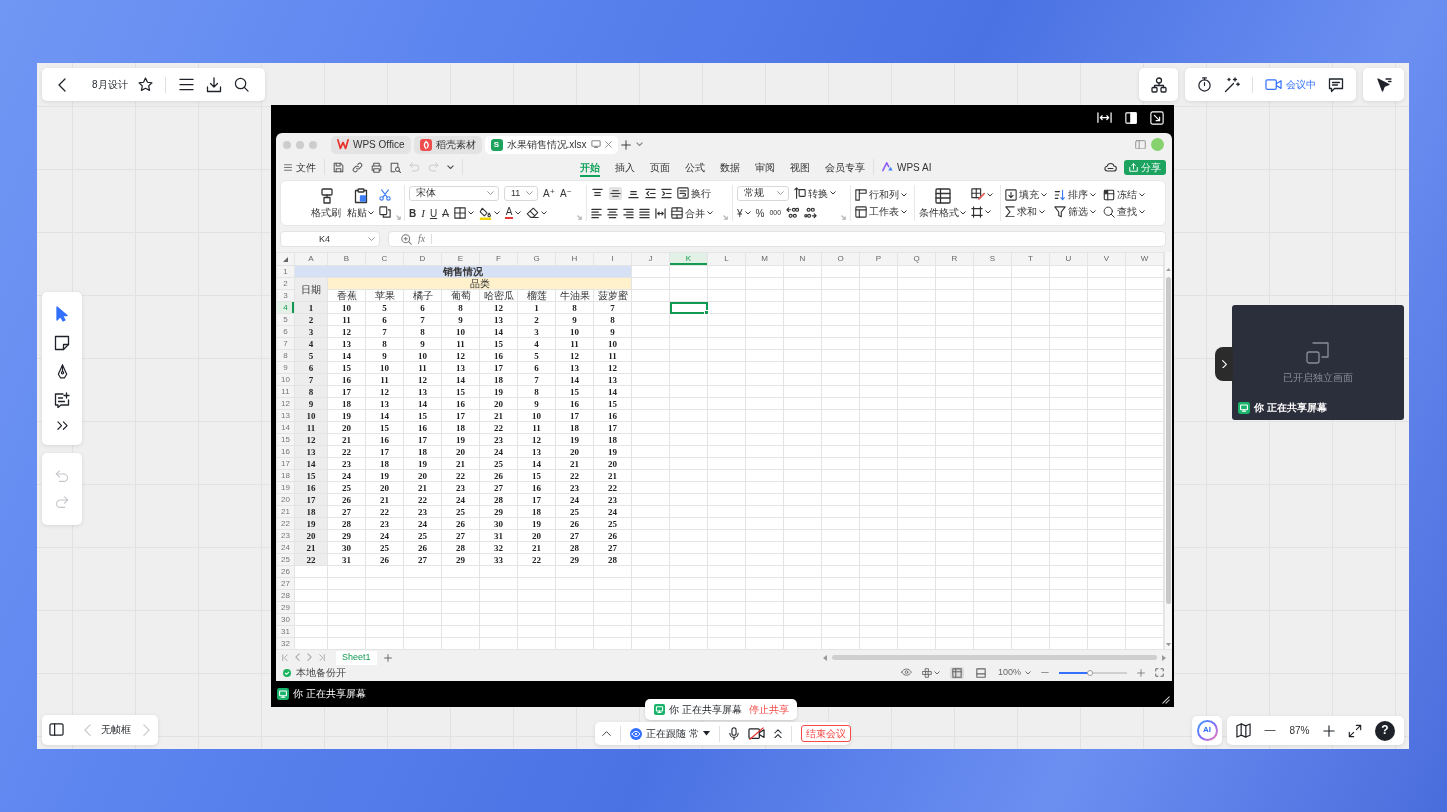  I want to click on bold-button: B, so click(413, 213).